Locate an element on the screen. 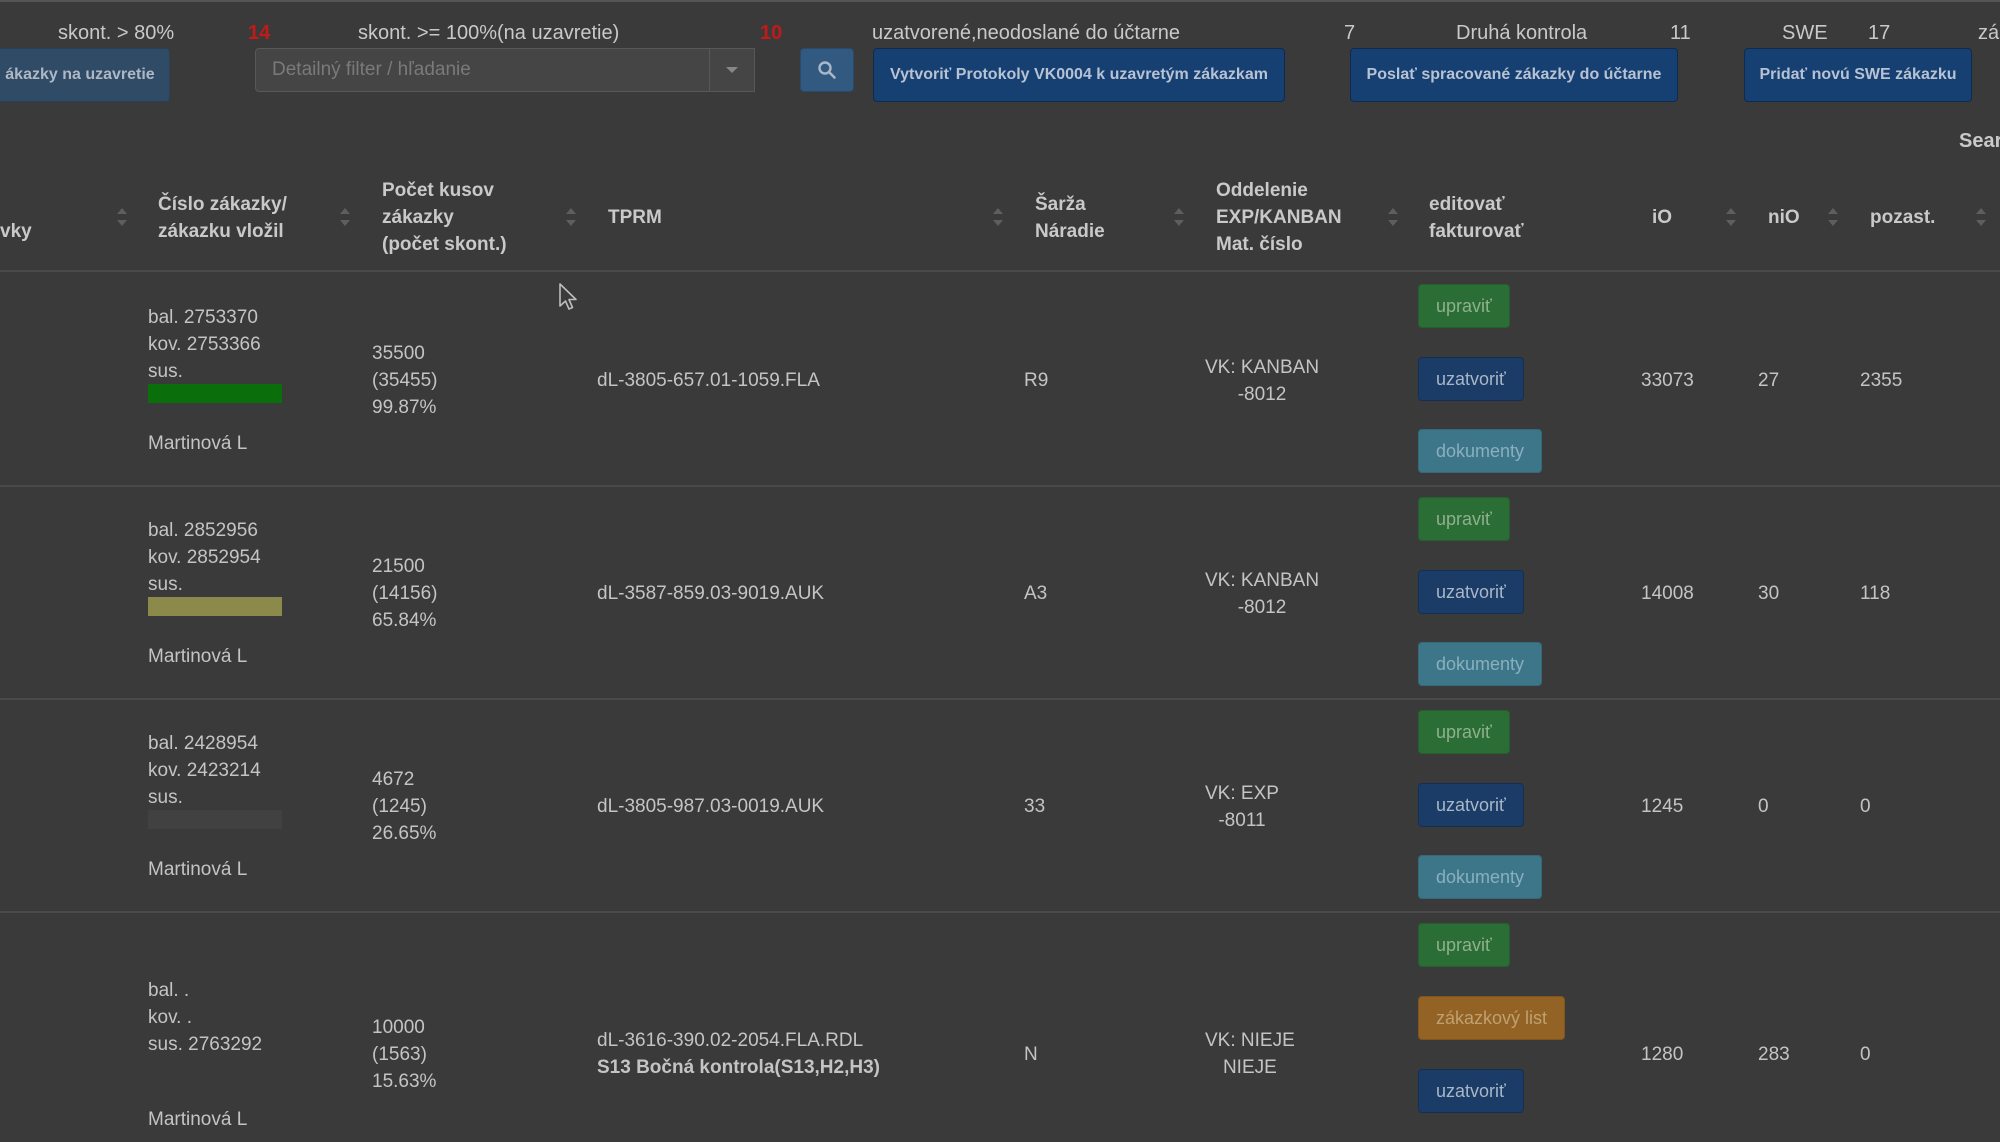 Image resolution: width=2000 pixels, height=1142 pixels. io-value: 14008 is located at coordinates (1667, 593).